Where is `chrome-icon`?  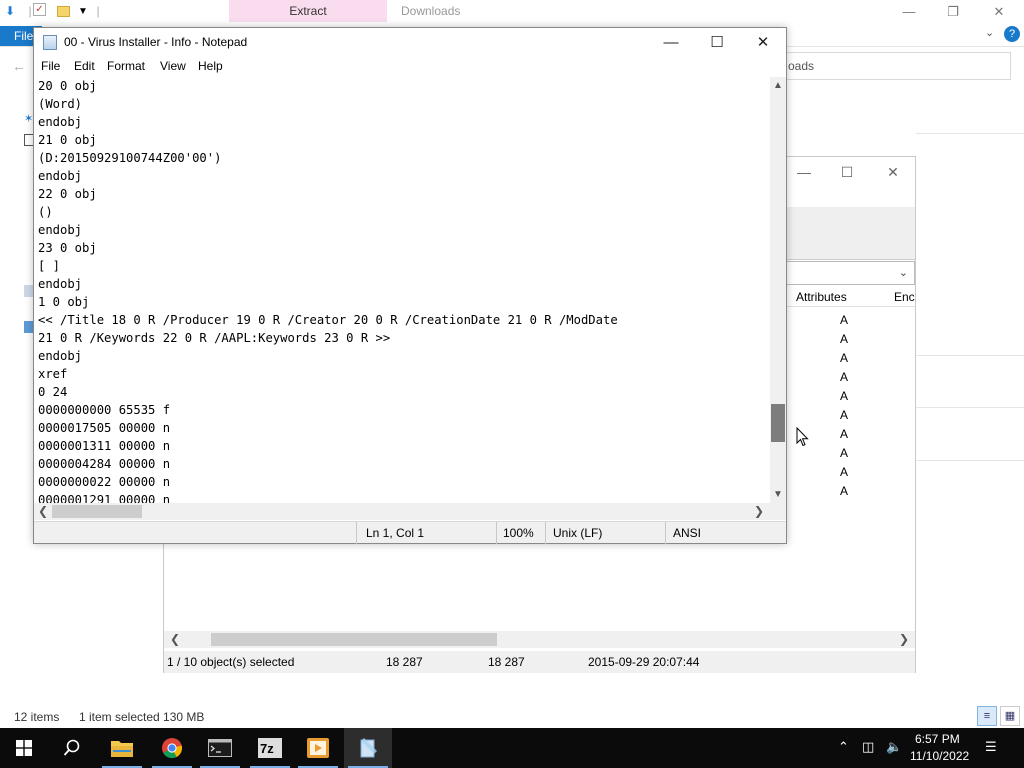 chrome-icon is located at coordinates (172, 748).